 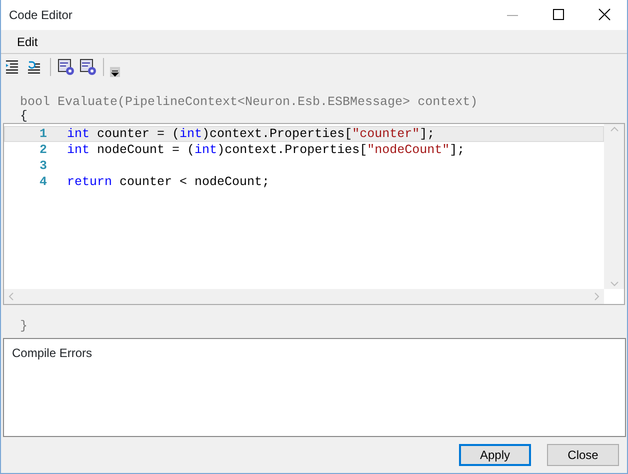 I want to click on overflow-icon, so click(x=115, y=71).